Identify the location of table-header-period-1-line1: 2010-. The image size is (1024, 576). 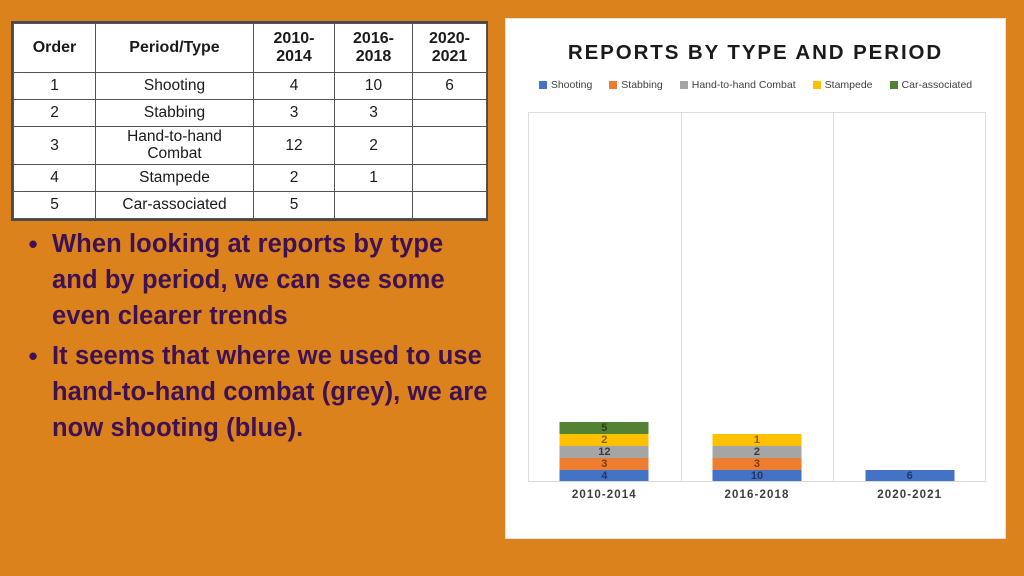
(294, 39).